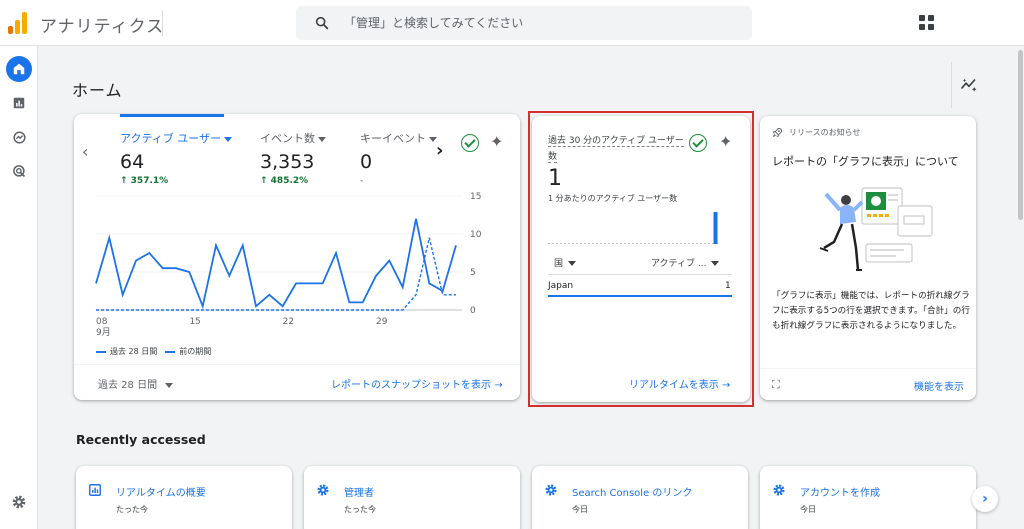  I want to click on y-tick-label: 5, so click(473, 273).